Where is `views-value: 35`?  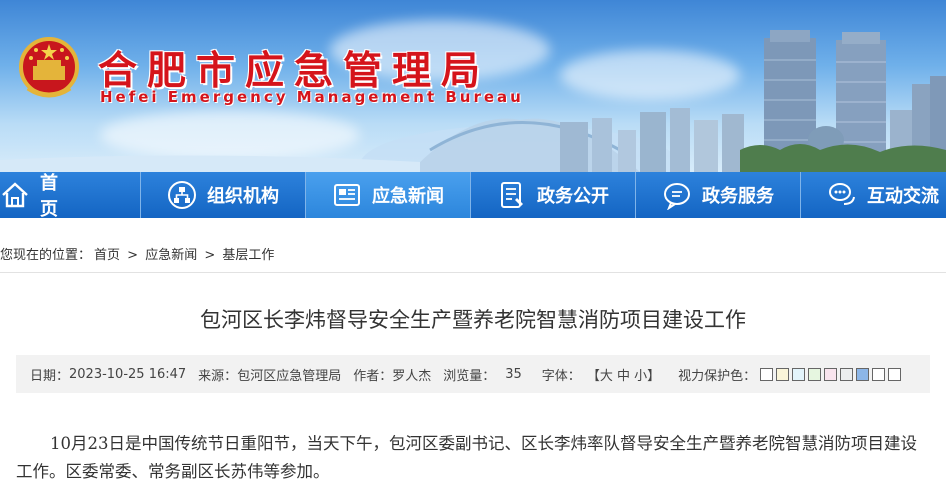 views-value: 35 is located at coordinates (513, 374).